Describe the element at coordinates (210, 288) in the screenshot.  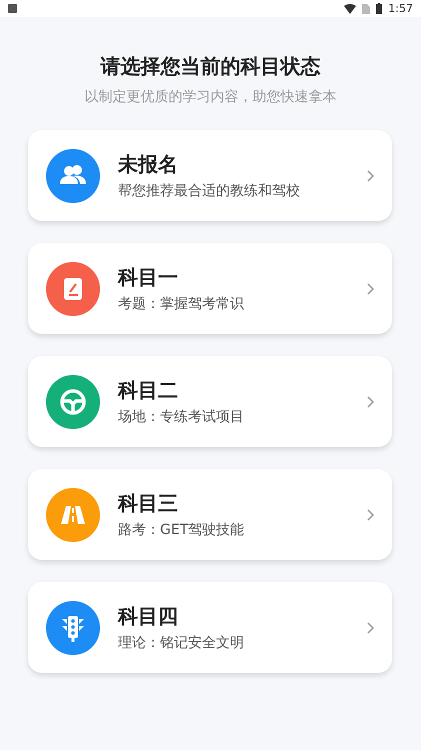
I see `subject-card: 科目一 考题：掌握驾考常识` at that location.